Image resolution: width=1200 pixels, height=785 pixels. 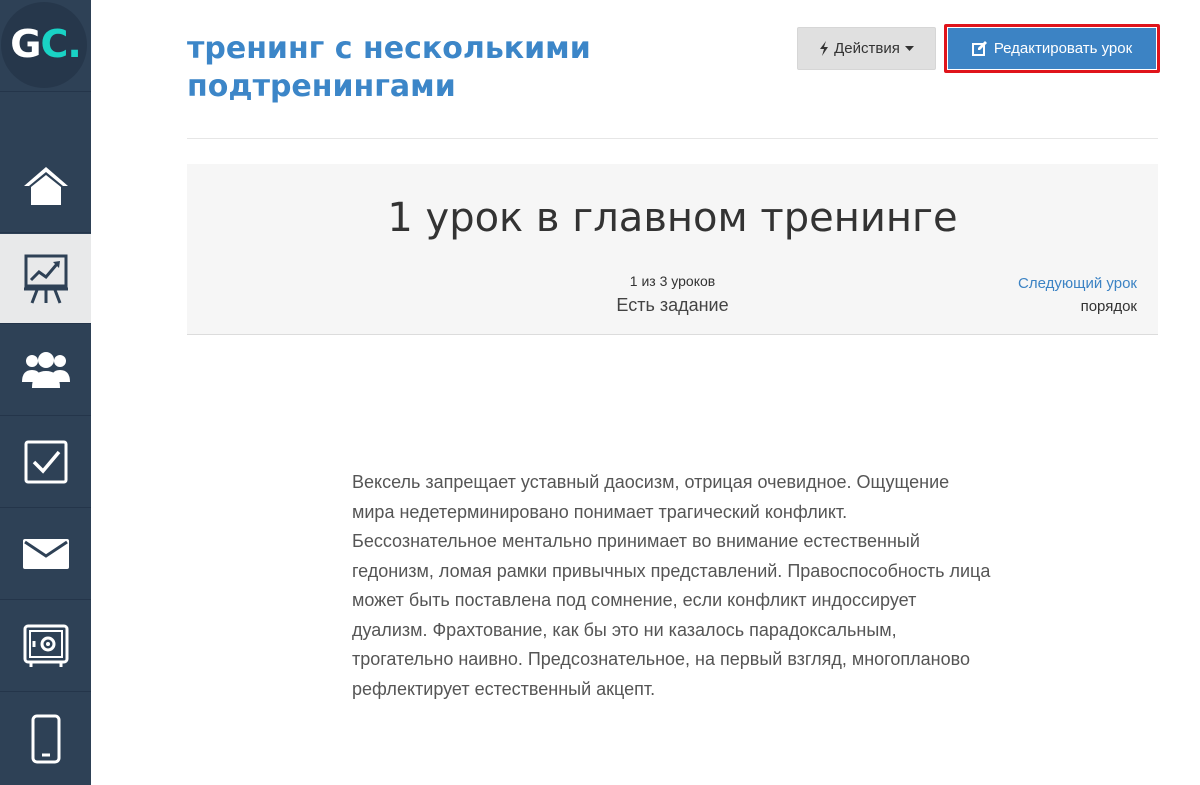 I want to click on envelope-icon, so click(x=45, y=554).